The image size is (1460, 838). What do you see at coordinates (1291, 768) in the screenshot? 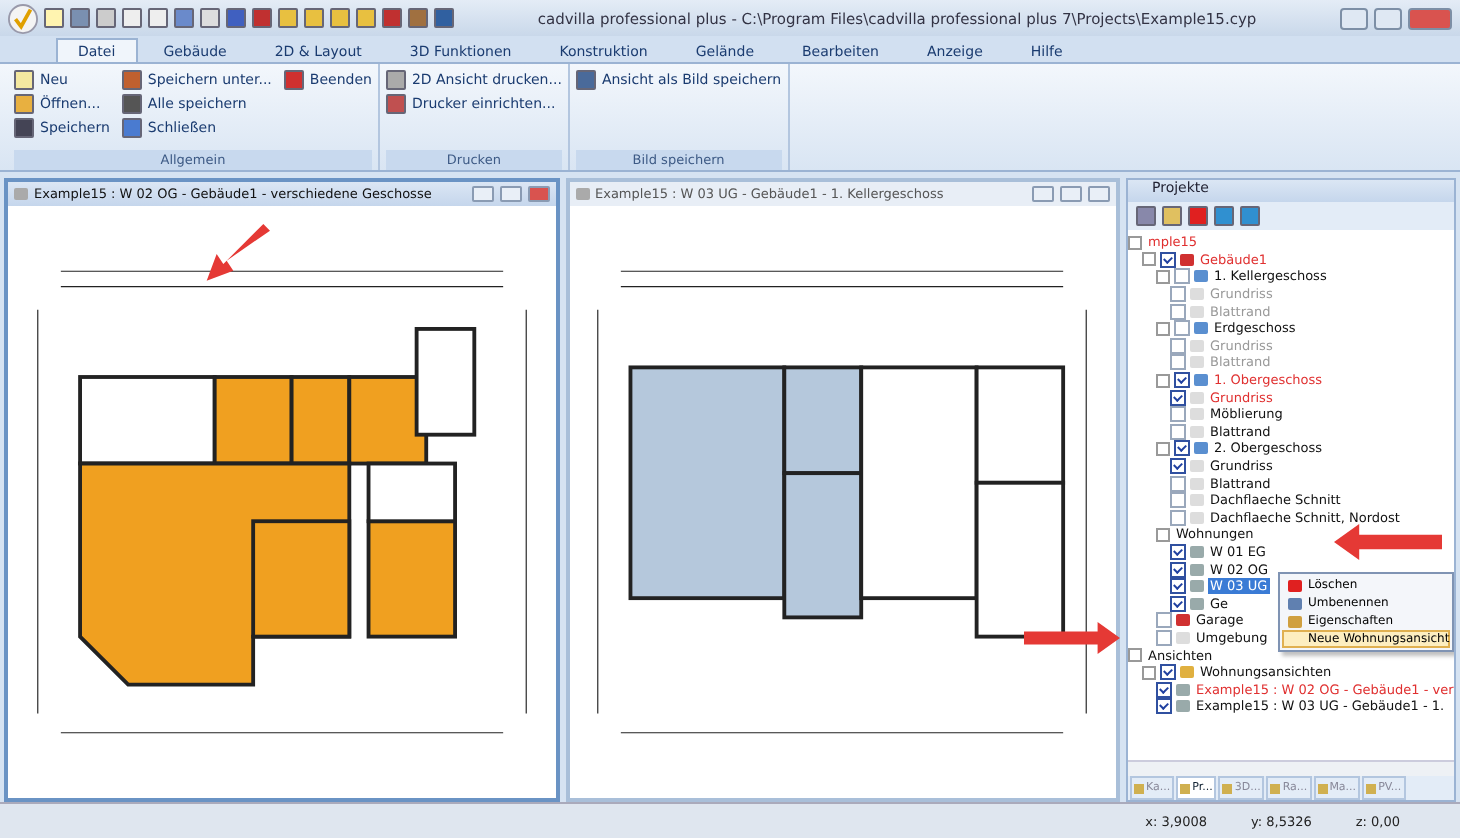
I see `scrollbar` at bounding box center [1291, 768].